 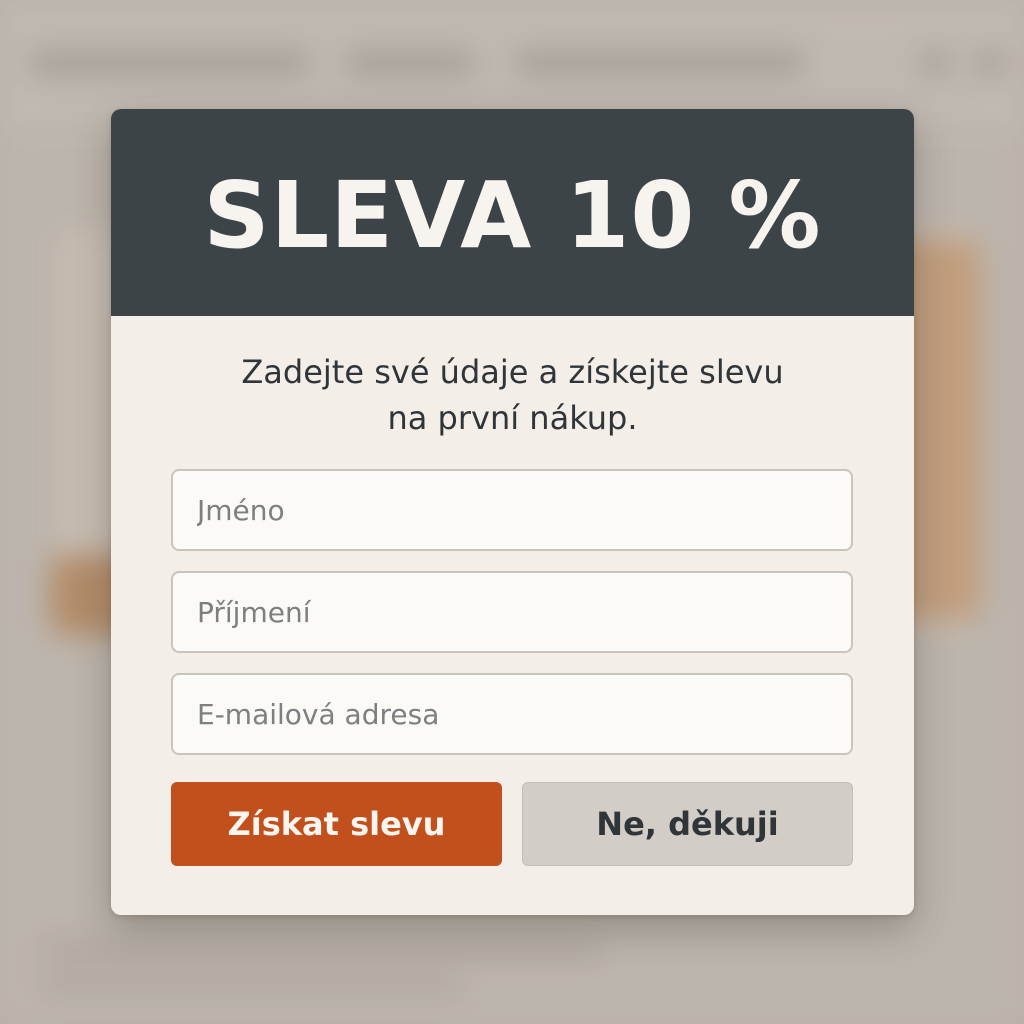 What do you see at coordinates (512, 215) in the screenshot?
I see `modal-title: SLEVA 10 %` at bounding box center [512, 215].